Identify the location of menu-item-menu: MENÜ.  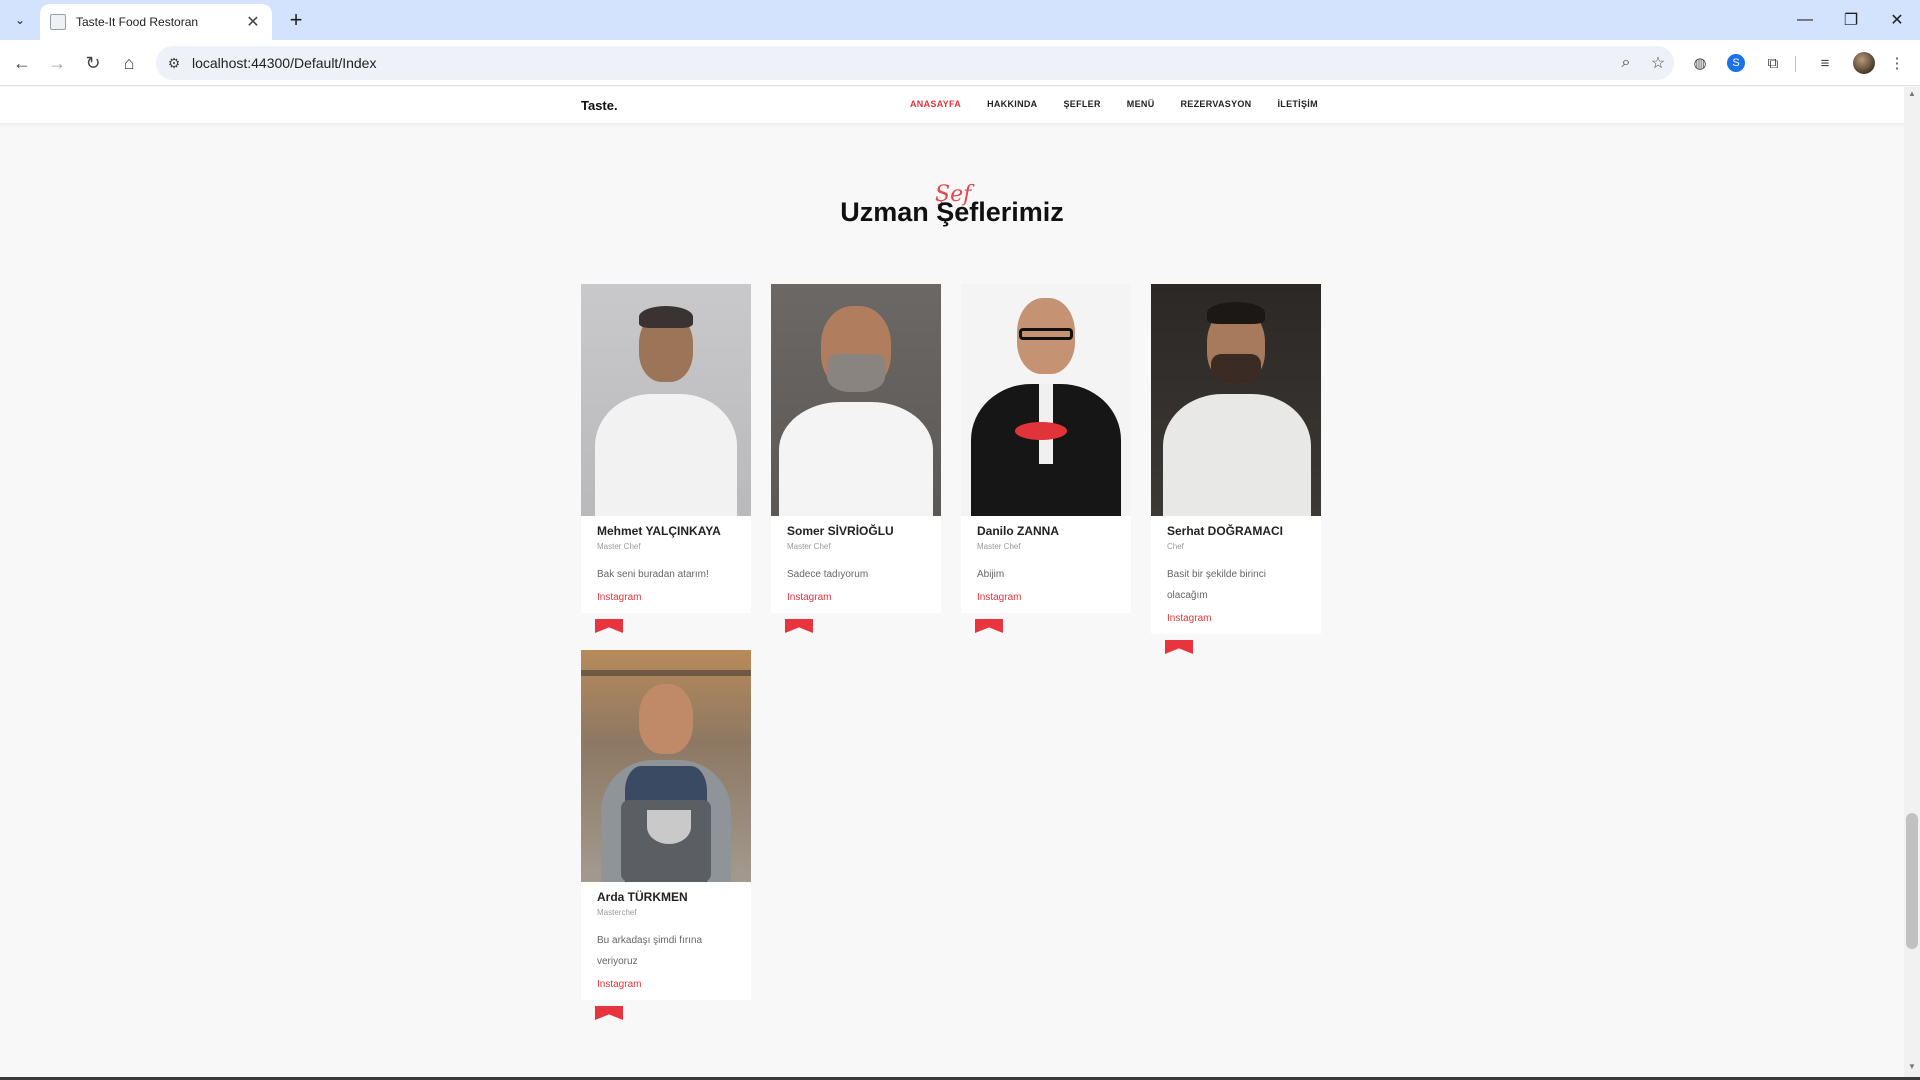
(1141, 104).